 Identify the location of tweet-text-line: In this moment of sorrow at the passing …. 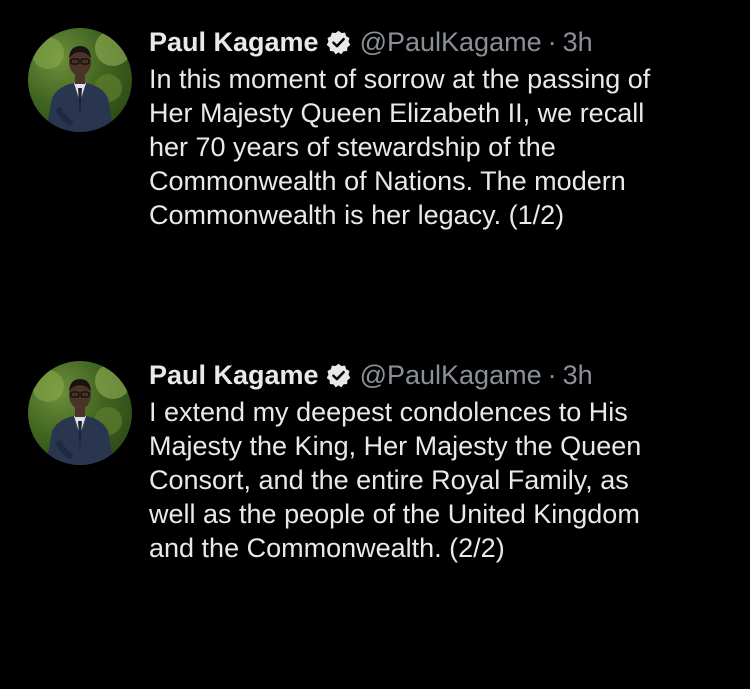
(400, 79).